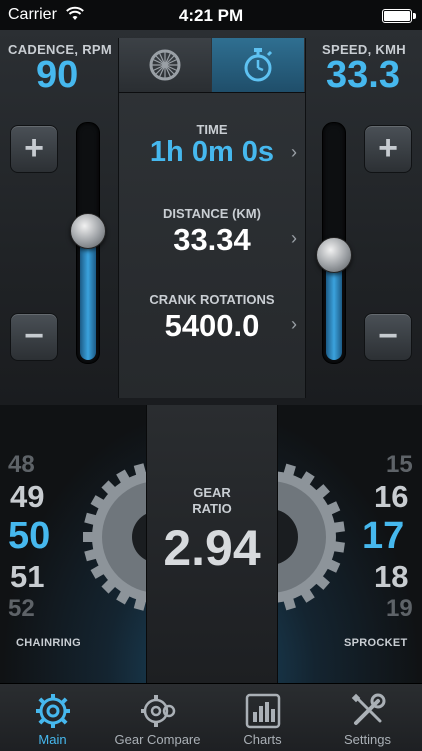  Describe the element at coordinates (399, 465) in the screenshot. I see `sprocket-number: 15` at that location.